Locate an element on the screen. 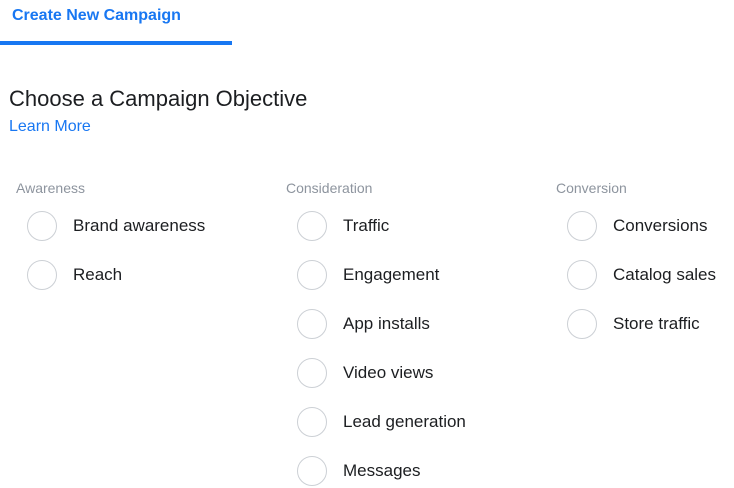 The height and width of the screenshot is (488, 734). column-title-consideration: Consideration is located at coordinates (329, 188).